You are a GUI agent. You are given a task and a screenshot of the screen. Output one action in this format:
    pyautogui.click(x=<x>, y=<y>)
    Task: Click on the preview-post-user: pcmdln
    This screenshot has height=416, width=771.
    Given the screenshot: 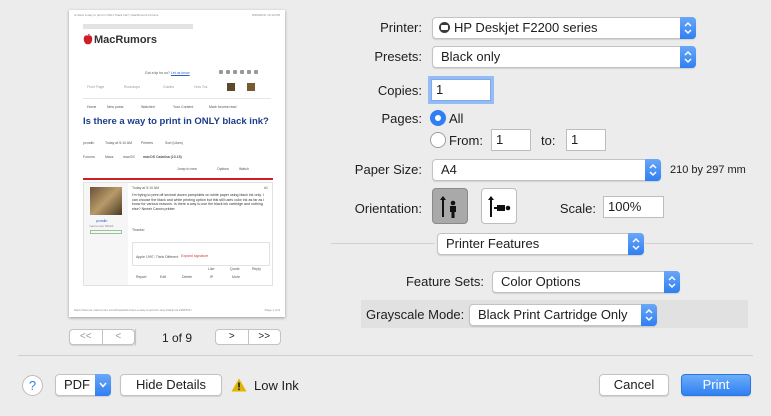 What is the action you would take?
    pyautogui.click(x=102, y=221)
    